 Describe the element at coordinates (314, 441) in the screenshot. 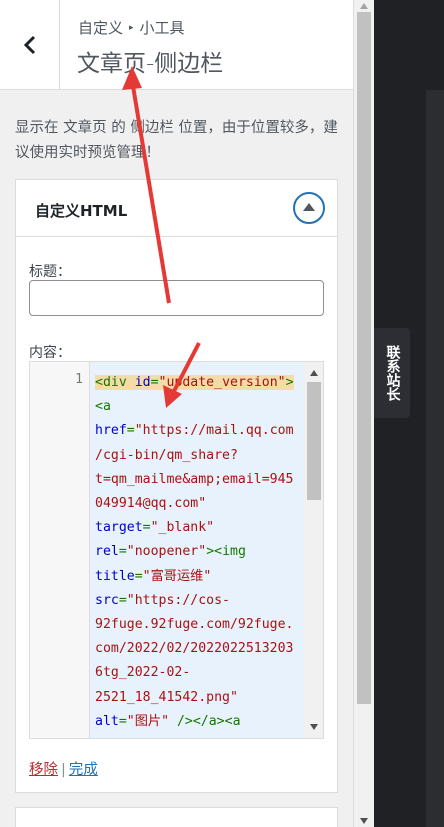

I see `editor-scroll-thumb` at that location.